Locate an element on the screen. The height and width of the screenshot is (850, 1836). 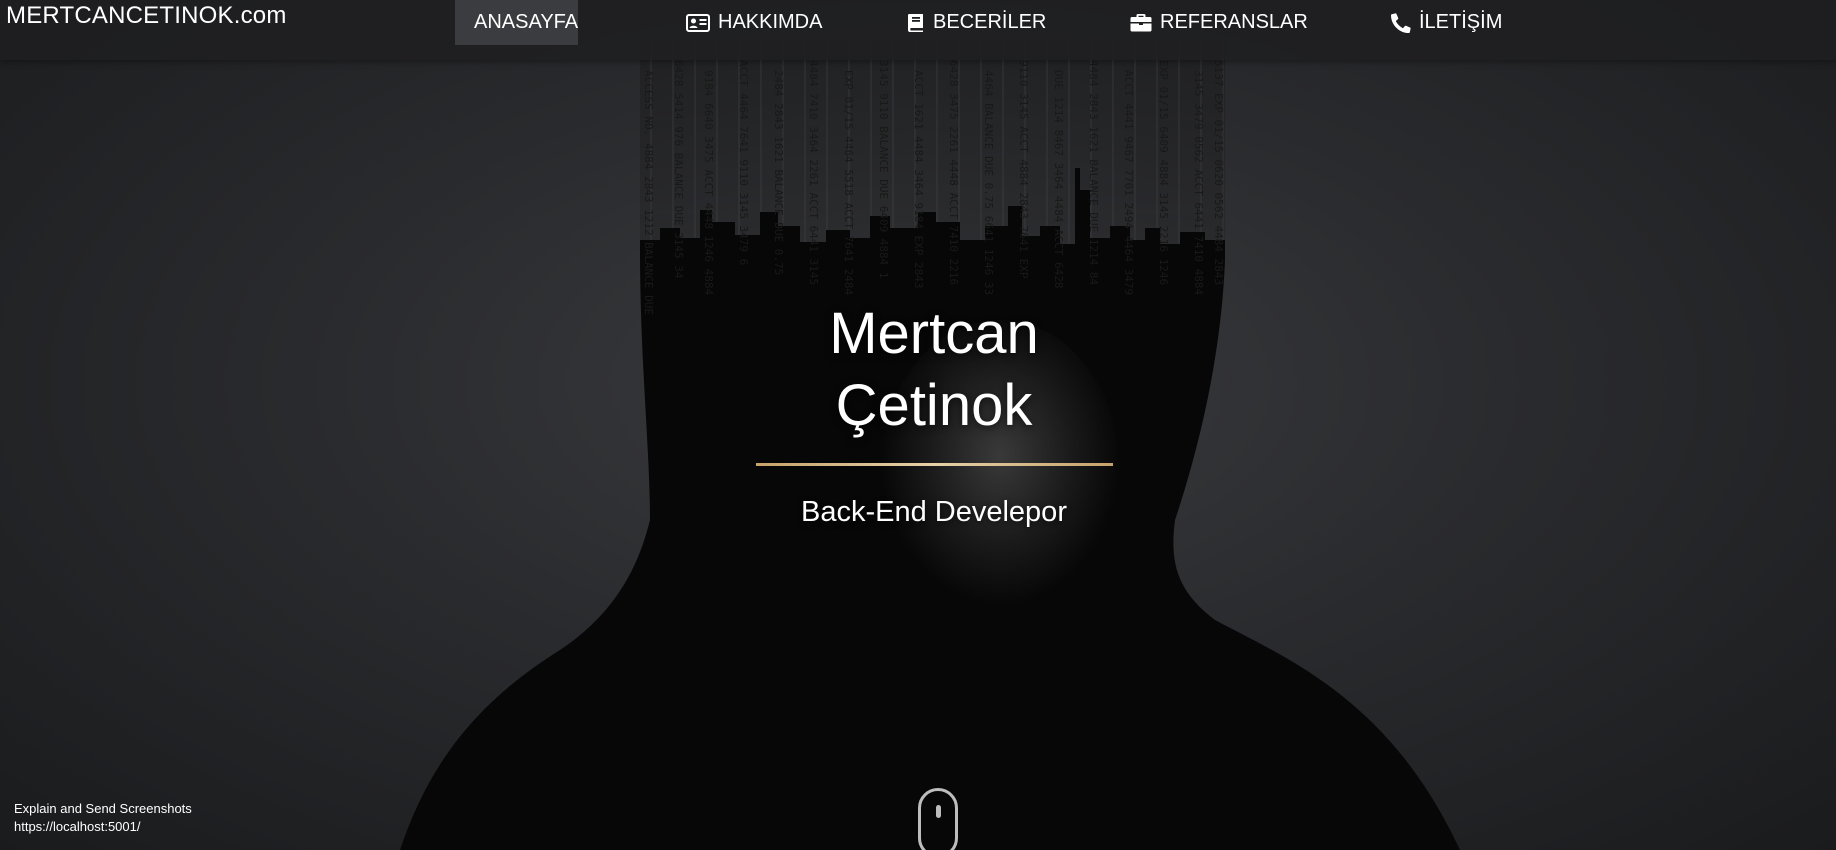
nav-item-anasayfa: ANASAYFA is located at coordinates (516, 22).